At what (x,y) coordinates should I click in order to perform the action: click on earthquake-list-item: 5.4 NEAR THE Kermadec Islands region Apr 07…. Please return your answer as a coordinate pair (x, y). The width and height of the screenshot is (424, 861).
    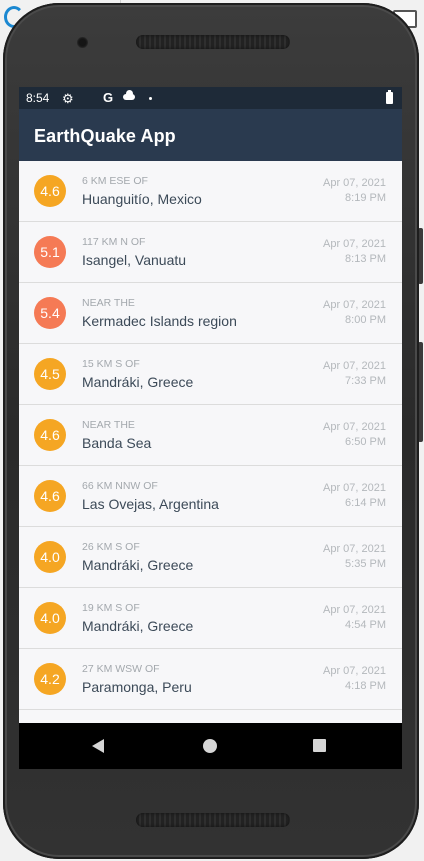
    Looking at the image, I should click on (210, 313).